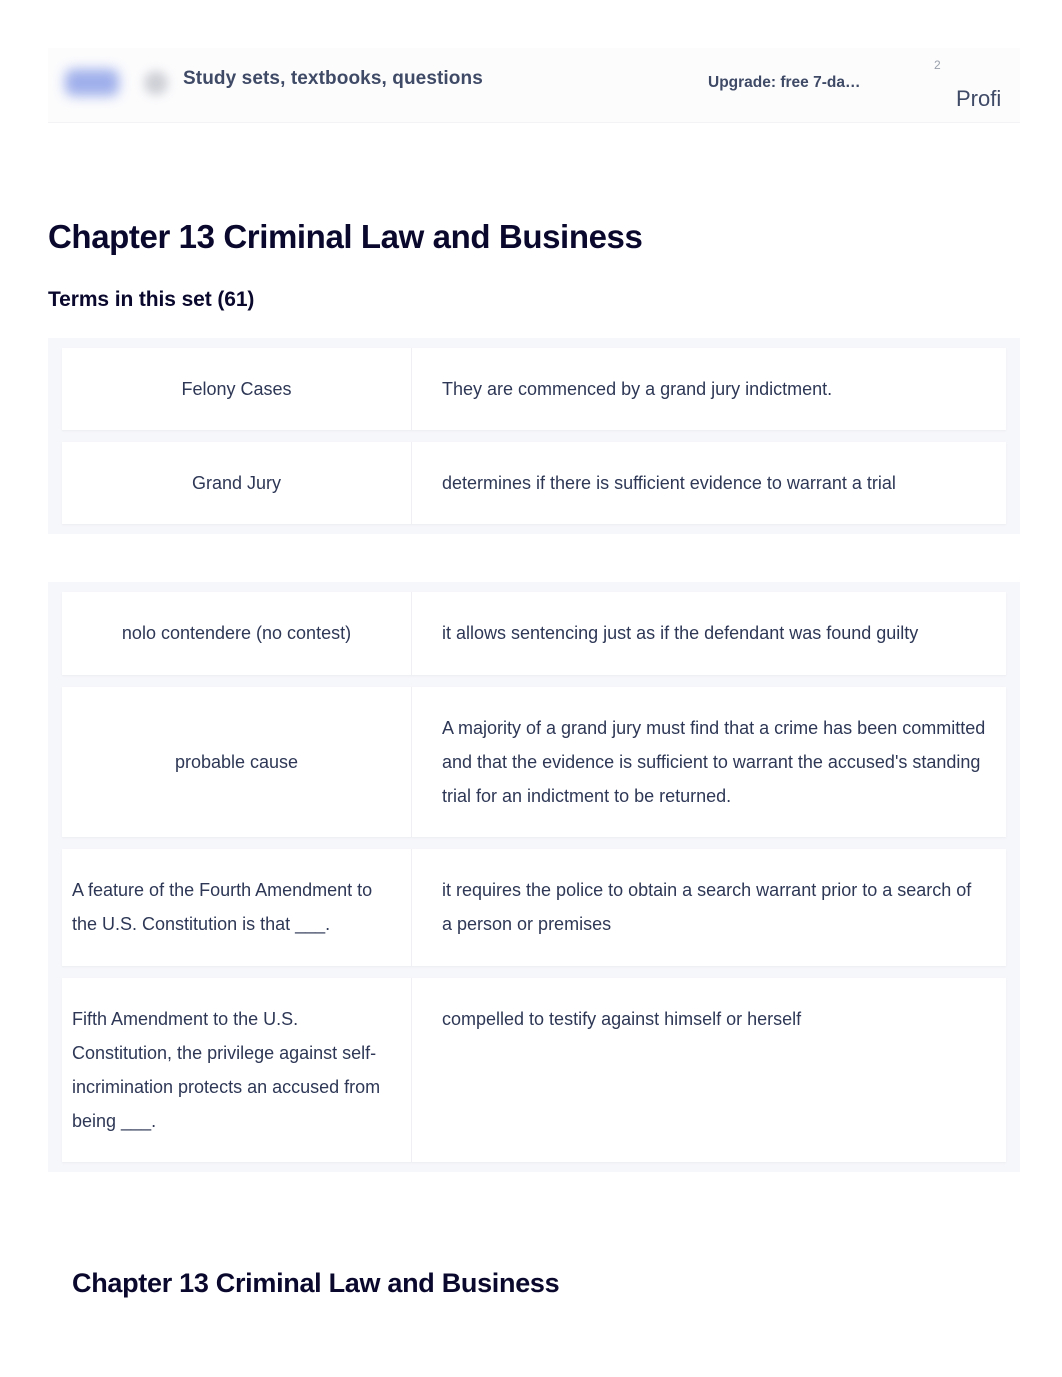  What do you see at coordinates (316, 1283) in the screenshot?
I see `footer-set-title: Chapter 13 Criminal Law and Business` at bounding box center [316, 1283].